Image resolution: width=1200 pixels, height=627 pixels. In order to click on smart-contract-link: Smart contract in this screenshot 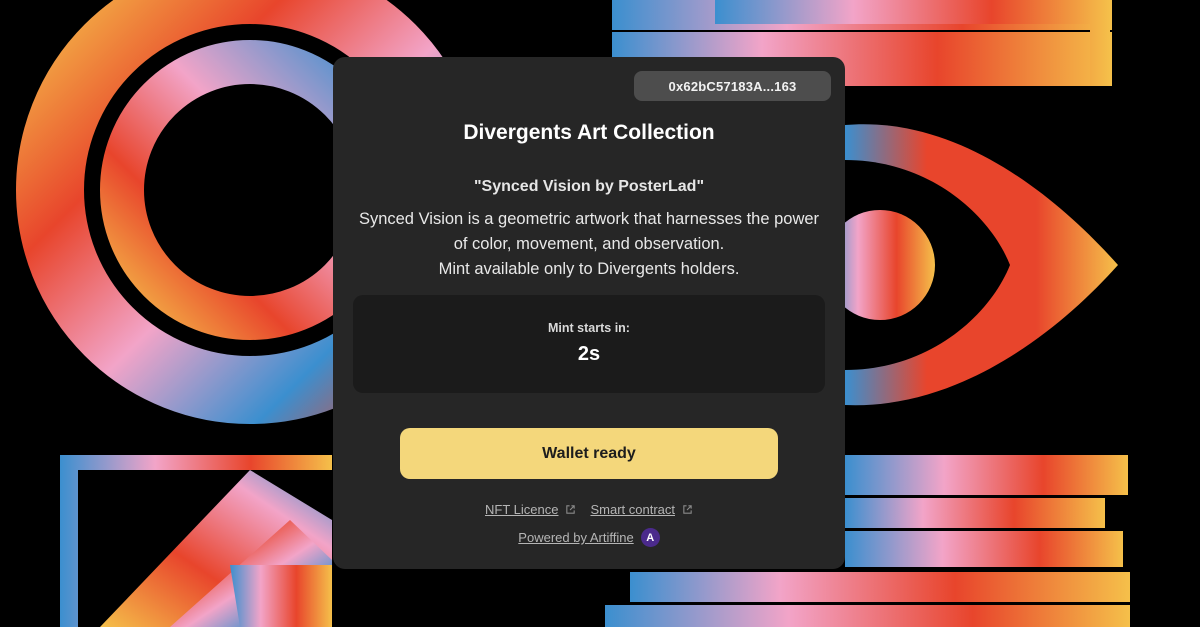, I will do `click(641, 509)`.